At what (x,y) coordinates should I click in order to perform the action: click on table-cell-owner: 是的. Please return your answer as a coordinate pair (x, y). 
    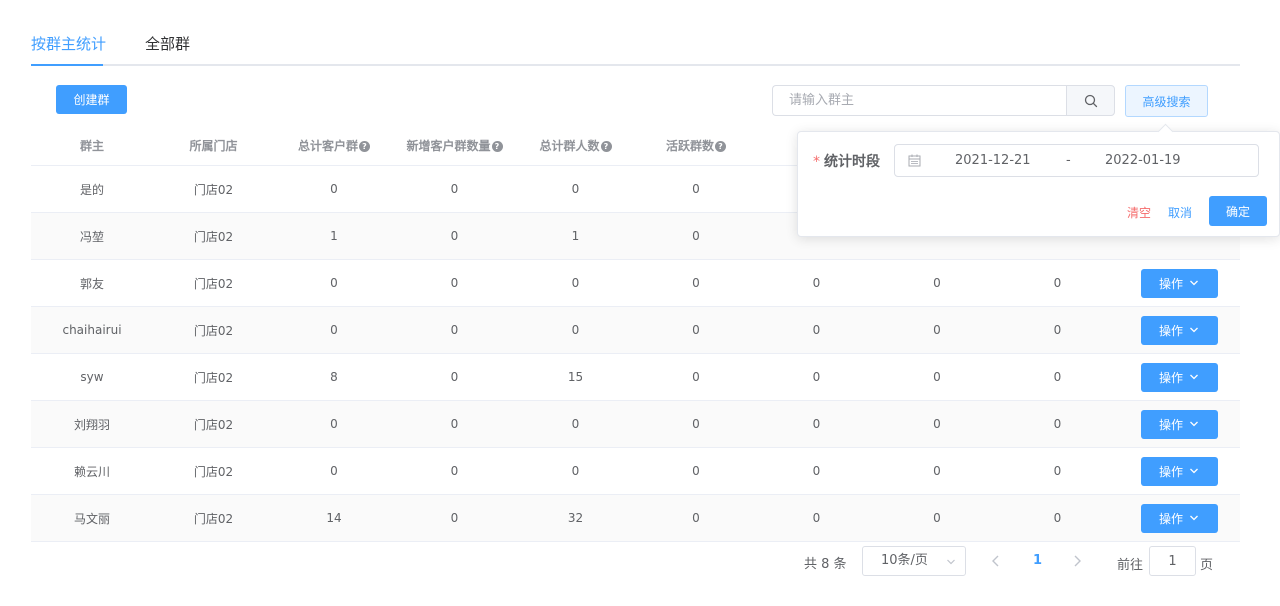
    Looking at the image, I should click on (92, 189).